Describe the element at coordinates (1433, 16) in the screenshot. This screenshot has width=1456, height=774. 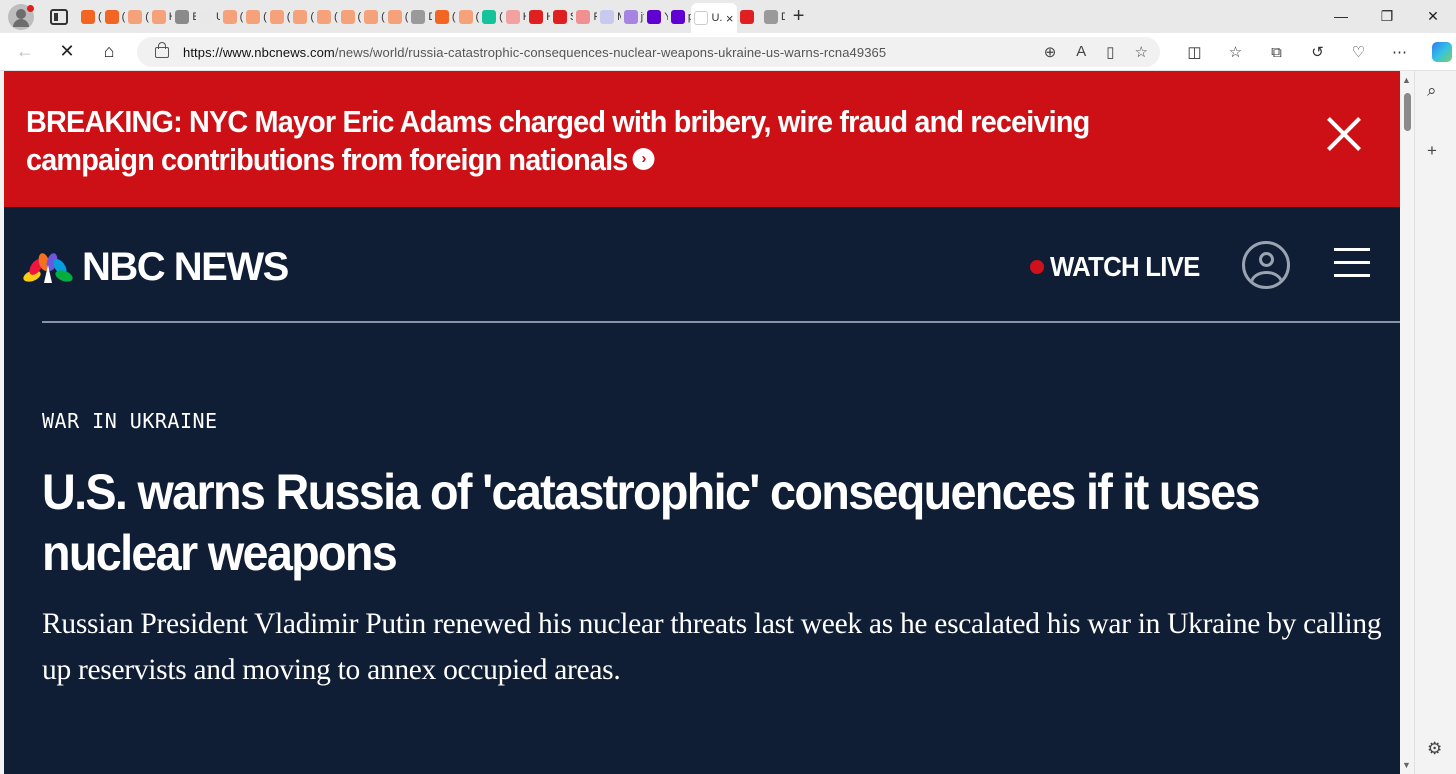
I see `close-window-button: ✕` at that location.